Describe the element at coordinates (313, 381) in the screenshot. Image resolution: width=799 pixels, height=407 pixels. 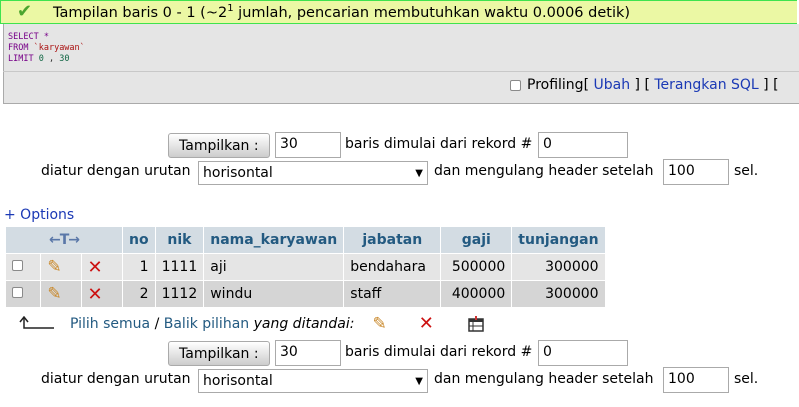
I see `order-select-bottom: horisontal ▼` at that location.